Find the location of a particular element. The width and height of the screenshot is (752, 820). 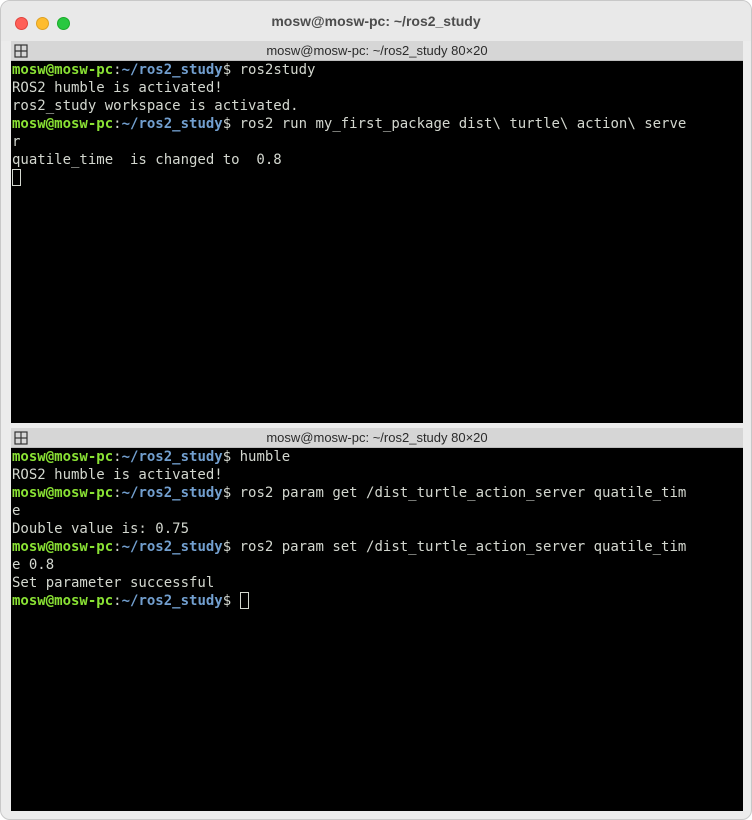

output-text: r is located at coordinates (16, 142).